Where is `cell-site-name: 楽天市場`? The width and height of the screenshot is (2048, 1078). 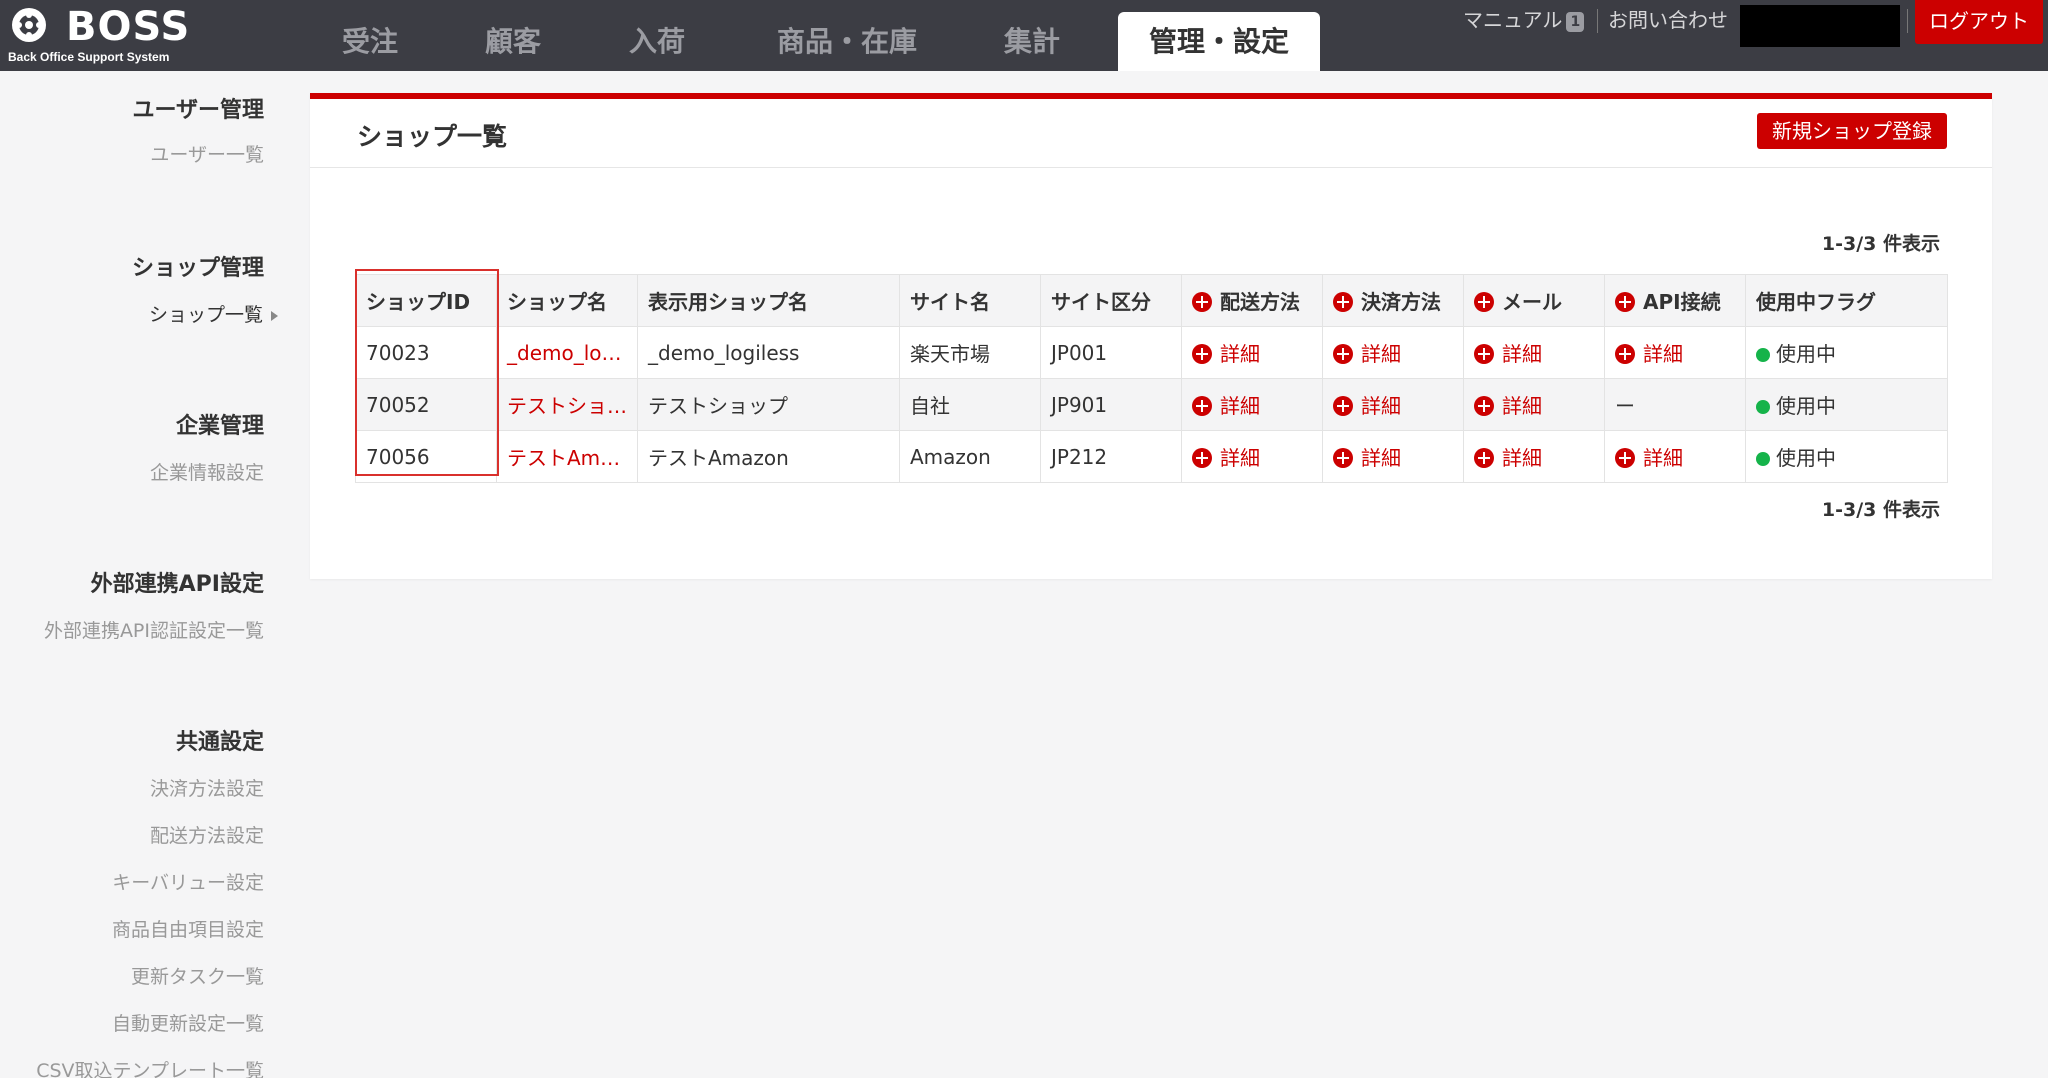 cell-site-name: 楽天市場 is located at coordinates (970, 352).